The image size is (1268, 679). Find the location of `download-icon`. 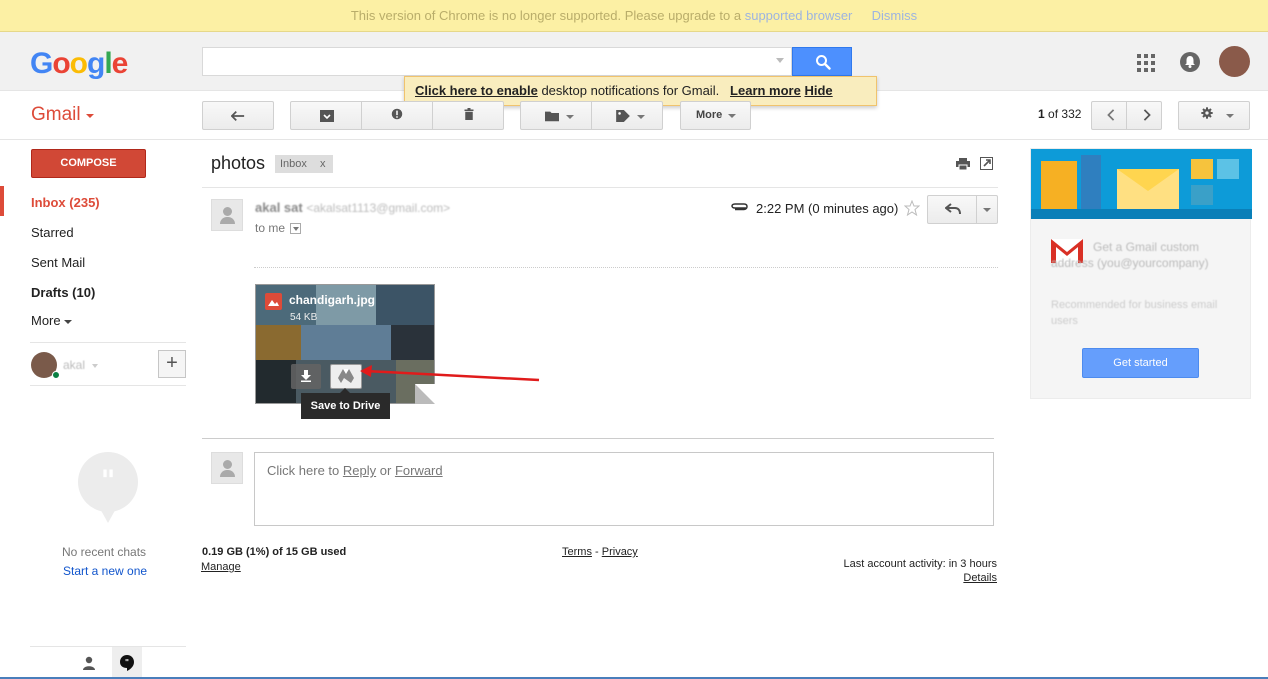

download-icon is located at coordinates (306, 376).